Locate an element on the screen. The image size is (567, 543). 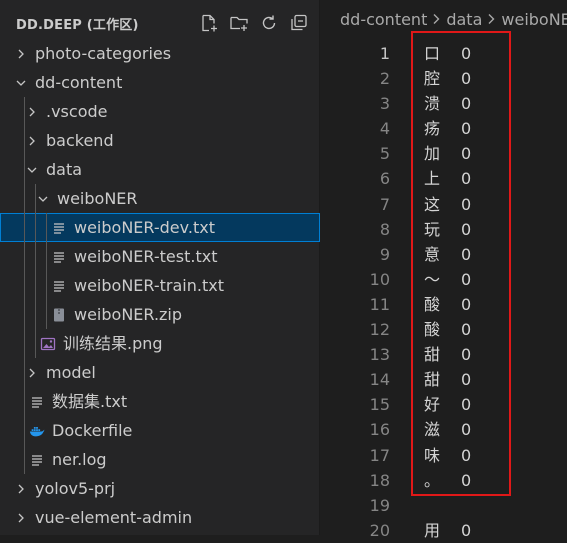
line-number: 2 is located at coordinates (384, 79).